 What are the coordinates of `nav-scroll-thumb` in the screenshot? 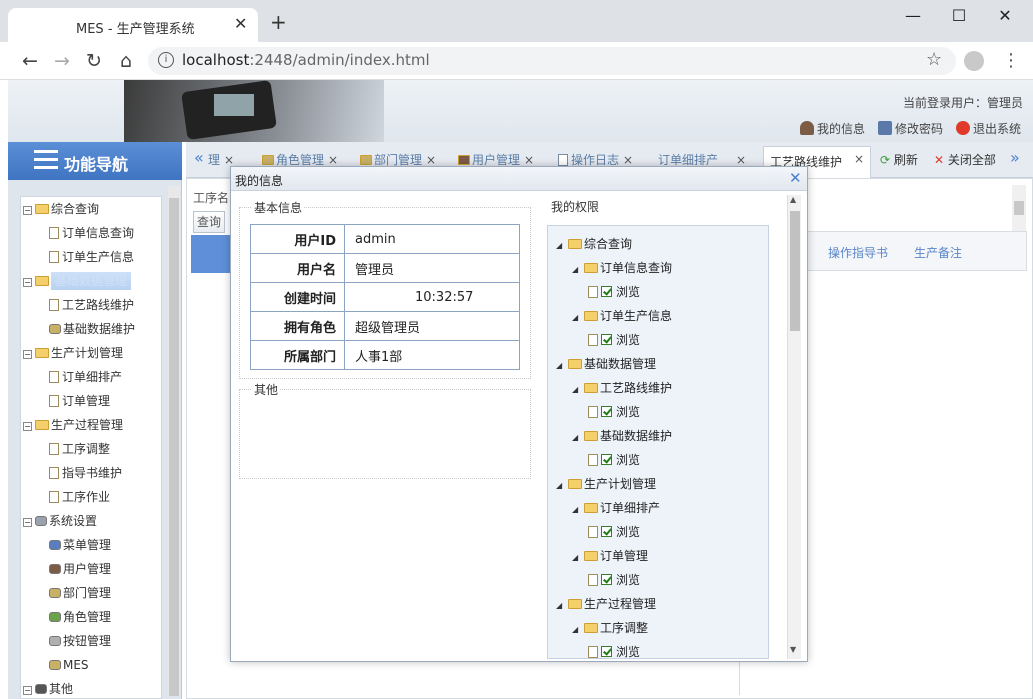 It's located at (174, 447).